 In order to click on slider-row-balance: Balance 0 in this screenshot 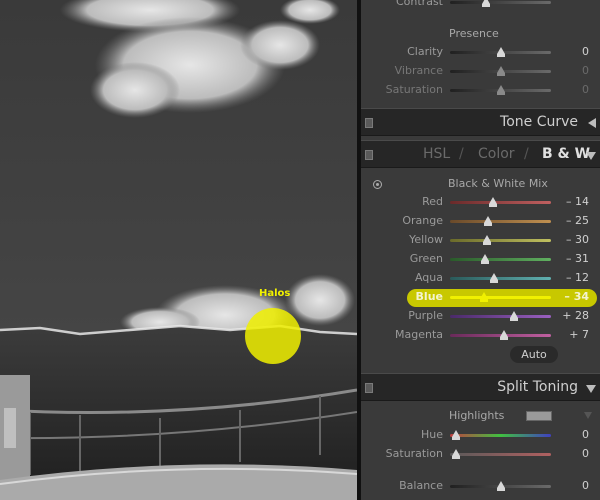, I will do `click(480, 486)`.